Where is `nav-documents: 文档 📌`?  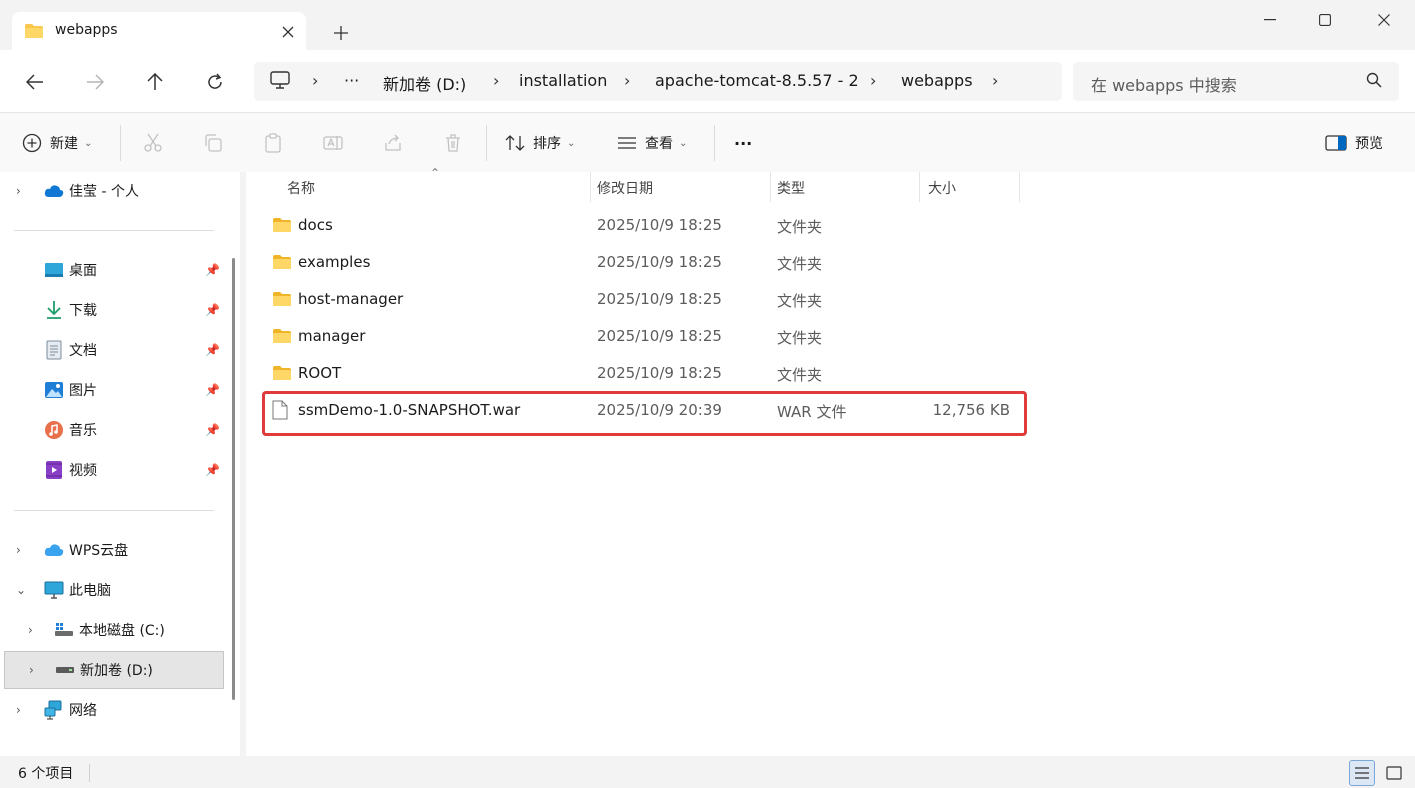 nav-documents: 文档 📌 is located at coordinates (113, 350).